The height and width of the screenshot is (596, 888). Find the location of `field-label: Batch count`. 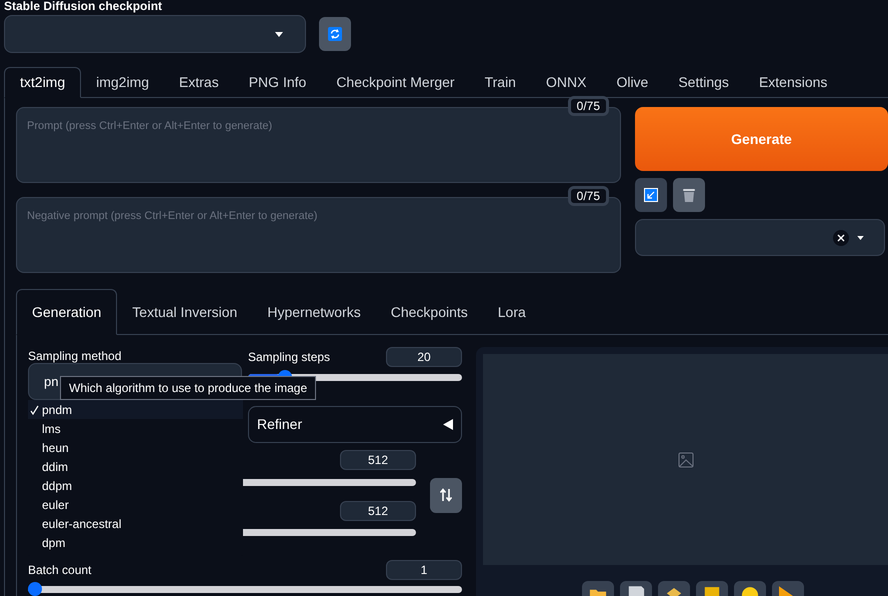

field-label: Batch count is located at coordinates (60, 570).